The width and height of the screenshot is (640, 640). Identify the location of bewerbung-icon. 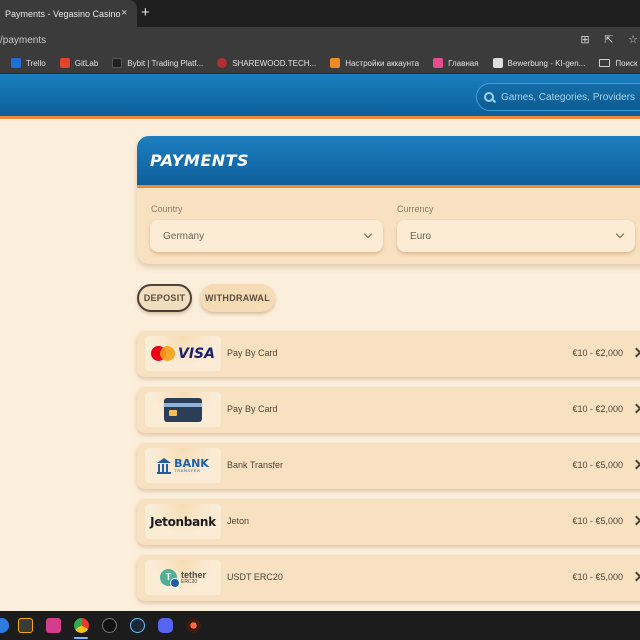
(497, 63).